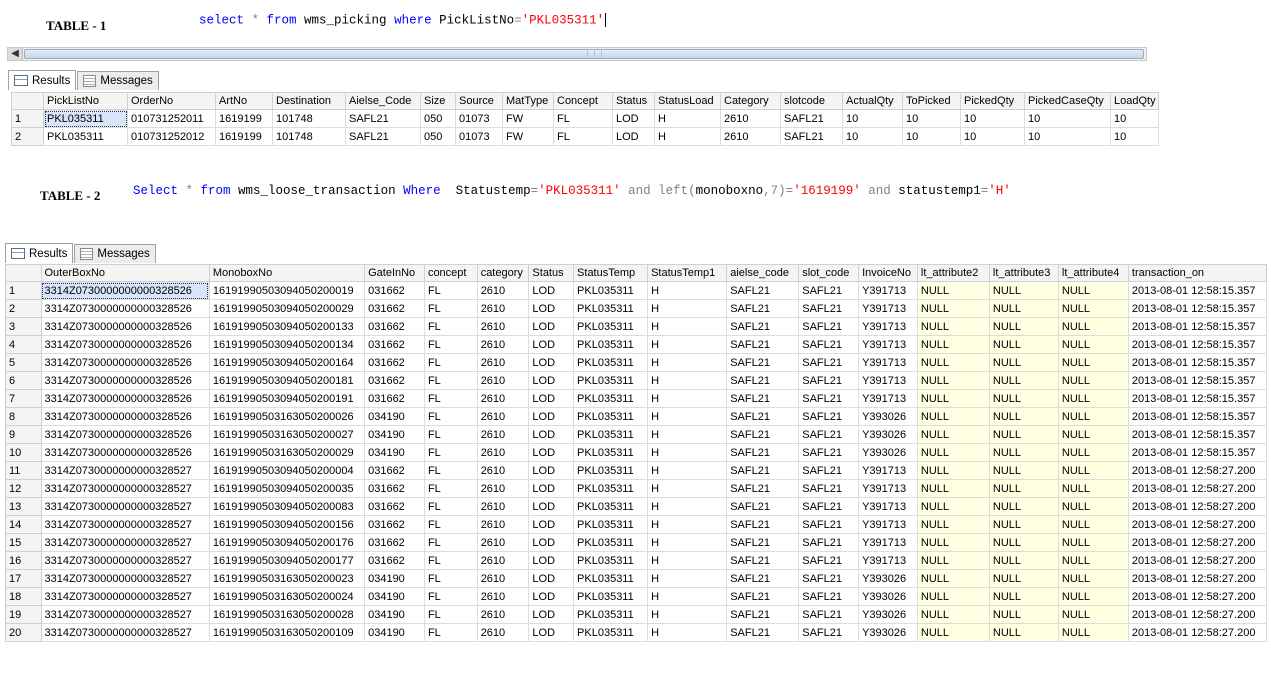  Describe the element at coordinates (287, 290) in the screenshot. I see `grid-cell: 16191990503094050200019` at that location.